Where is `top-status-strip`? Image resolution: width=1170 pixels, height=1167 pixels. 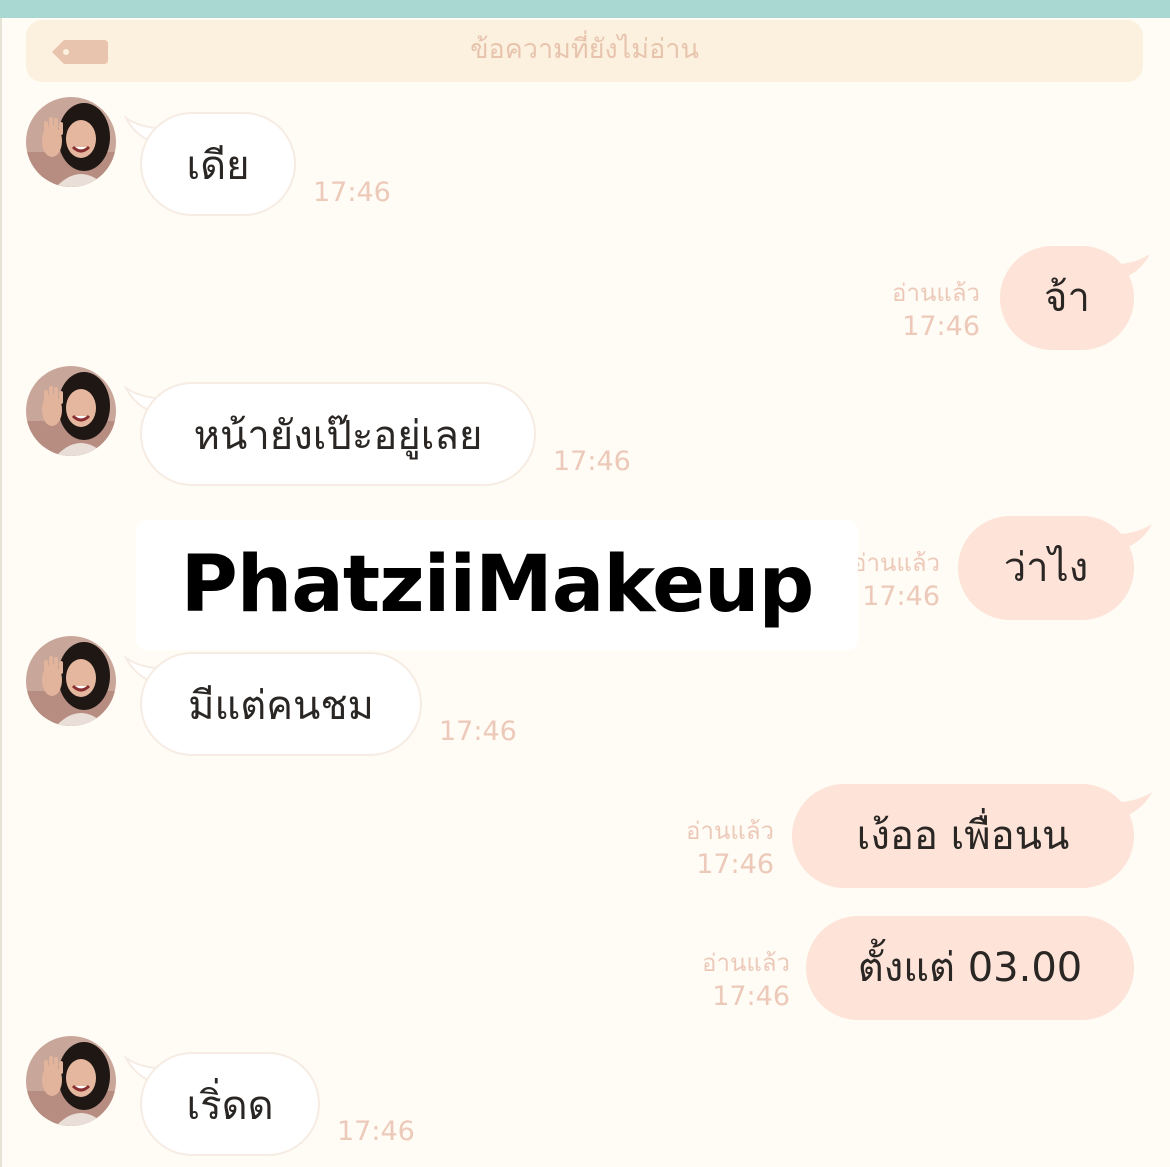 top-status-strip is located at coordinates (585, 9).